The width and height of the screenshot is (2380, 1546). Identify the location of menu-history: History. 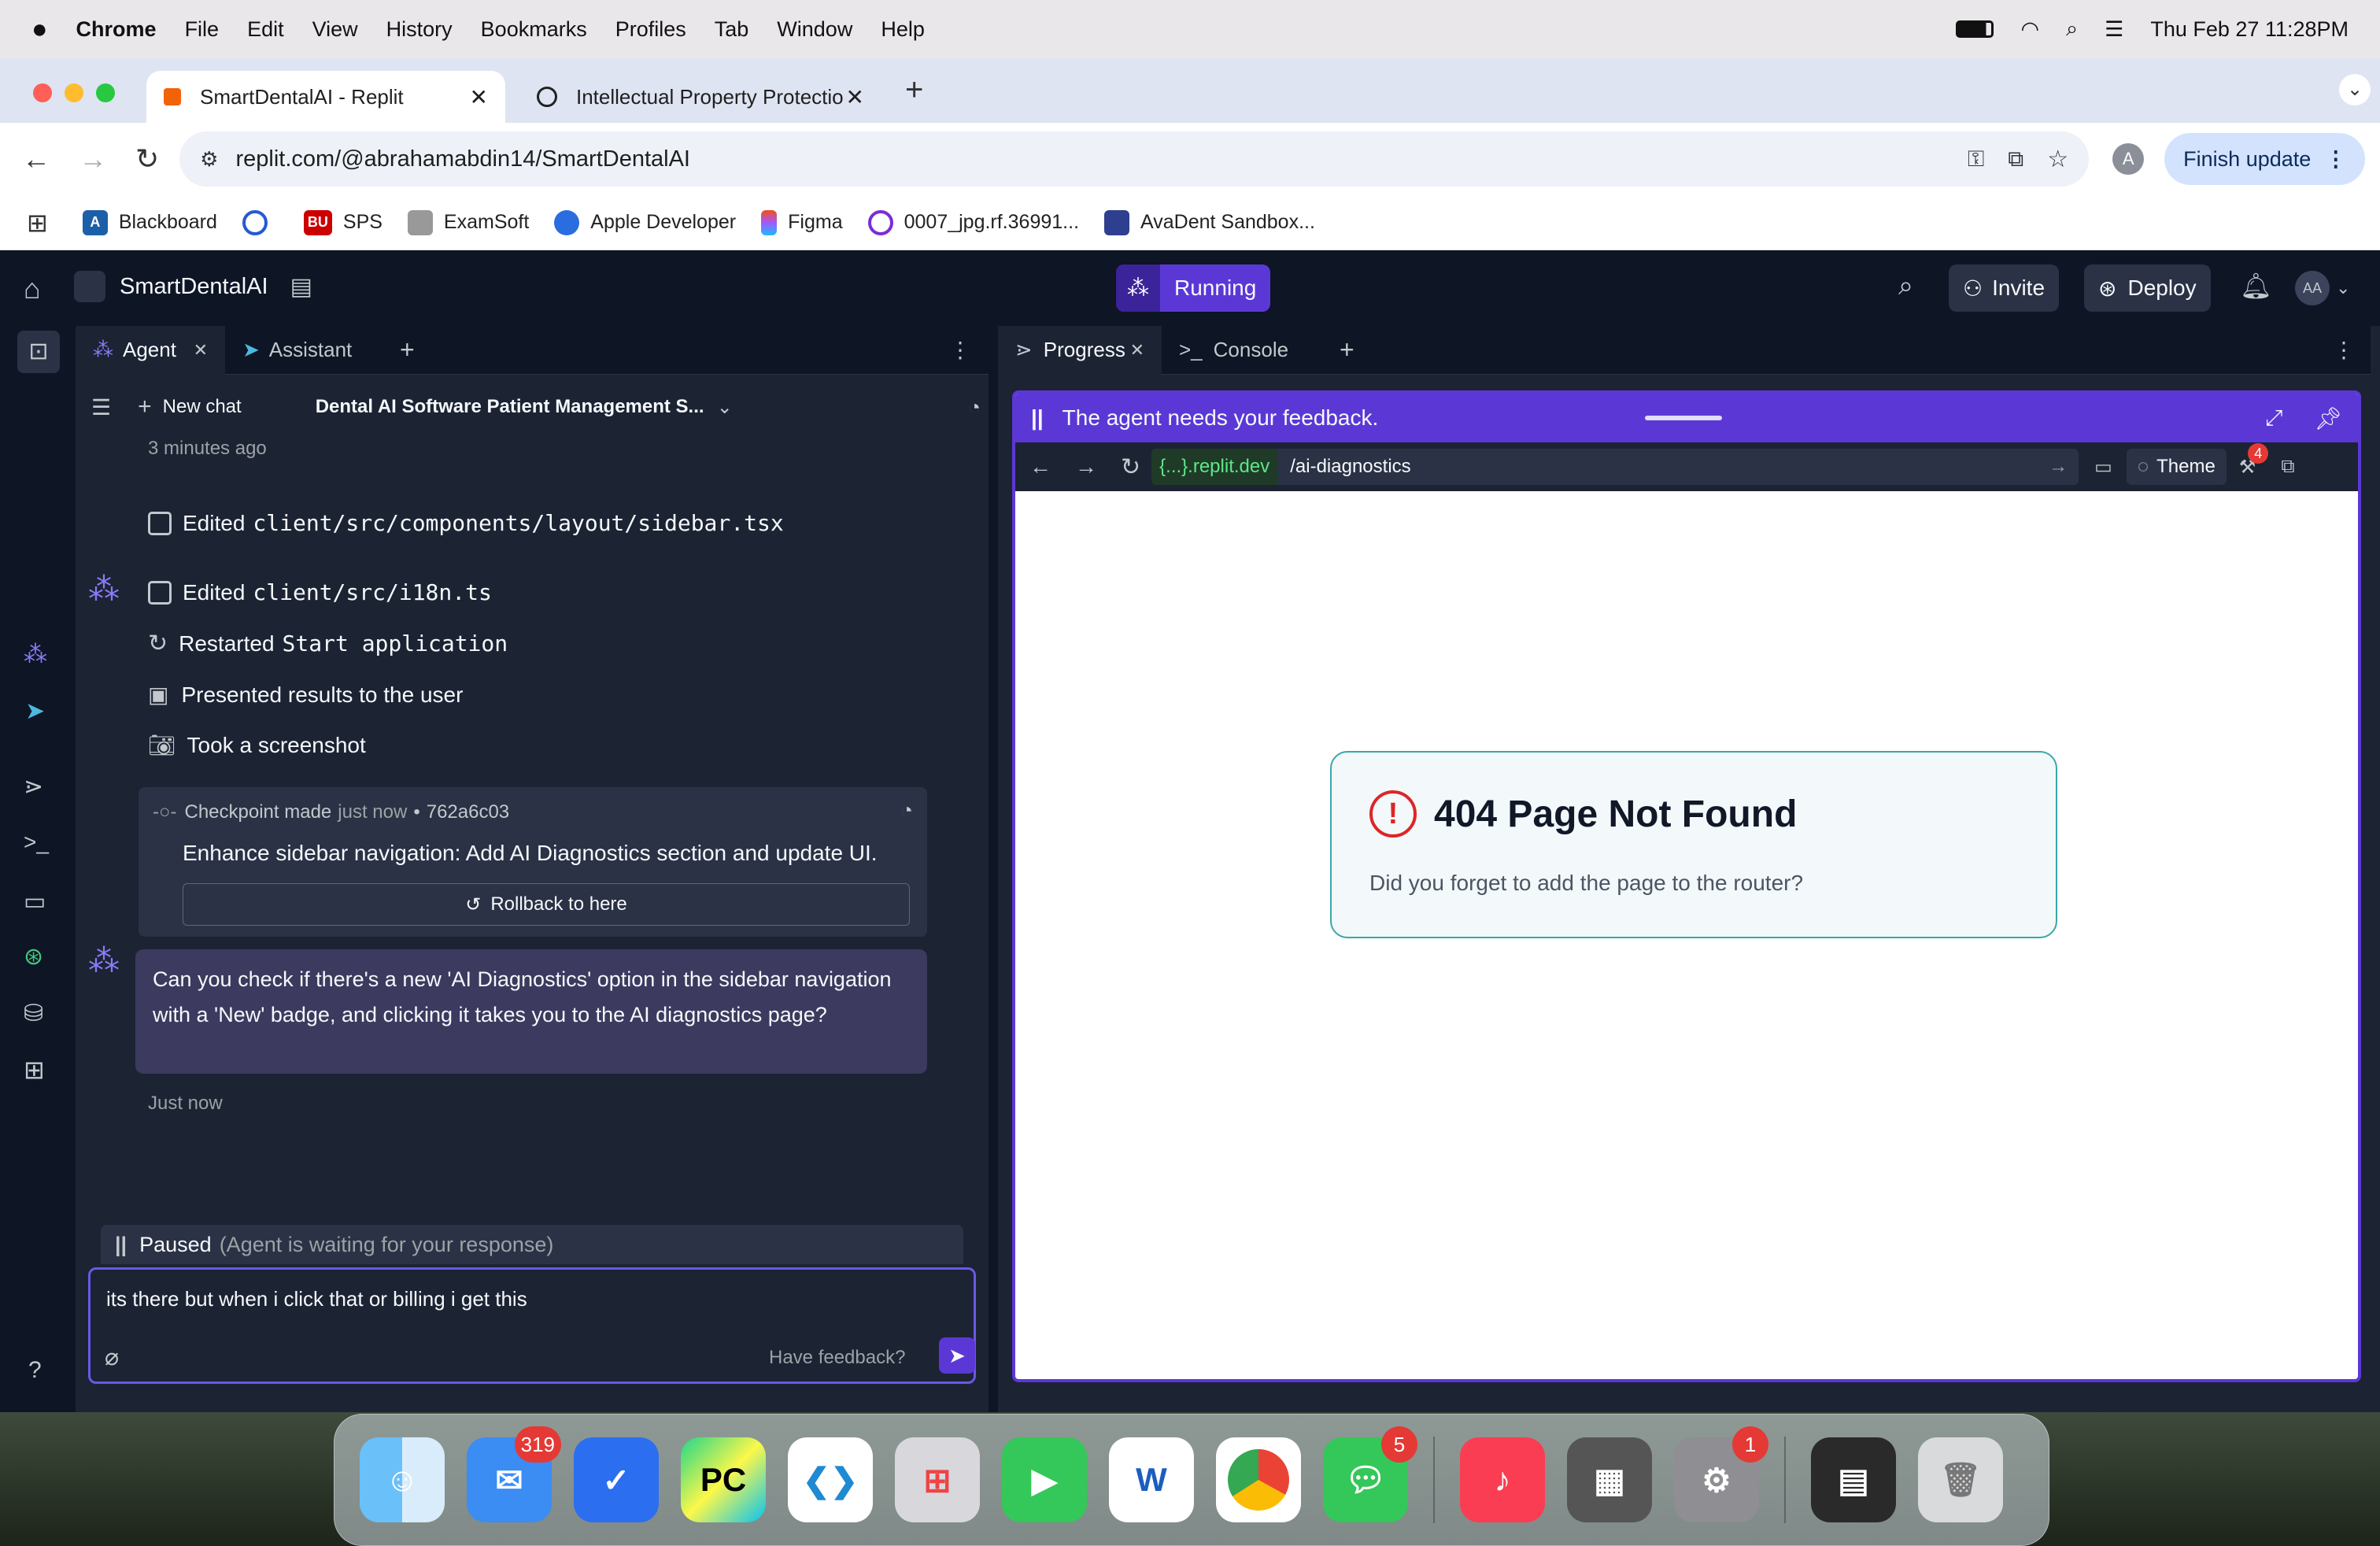
(419, 29).